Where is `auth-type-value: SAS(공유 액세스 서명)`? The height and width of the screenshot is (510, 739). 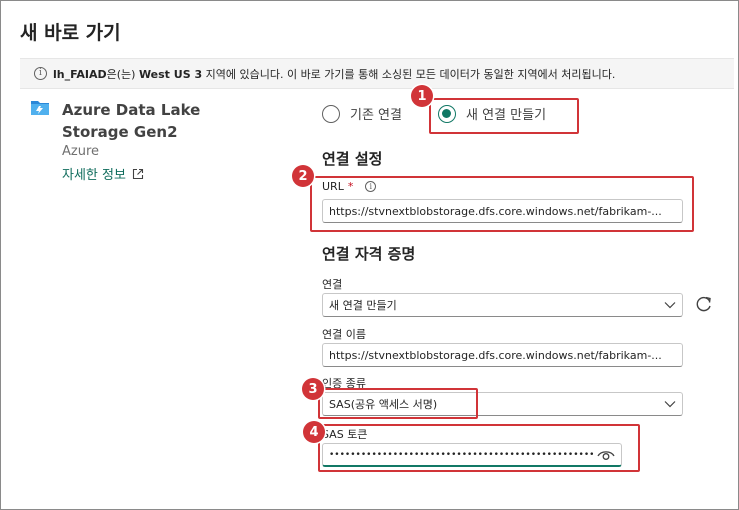
auth-type-value: SAS(공유 액세스 서명) is located at coordinates (383, 404).